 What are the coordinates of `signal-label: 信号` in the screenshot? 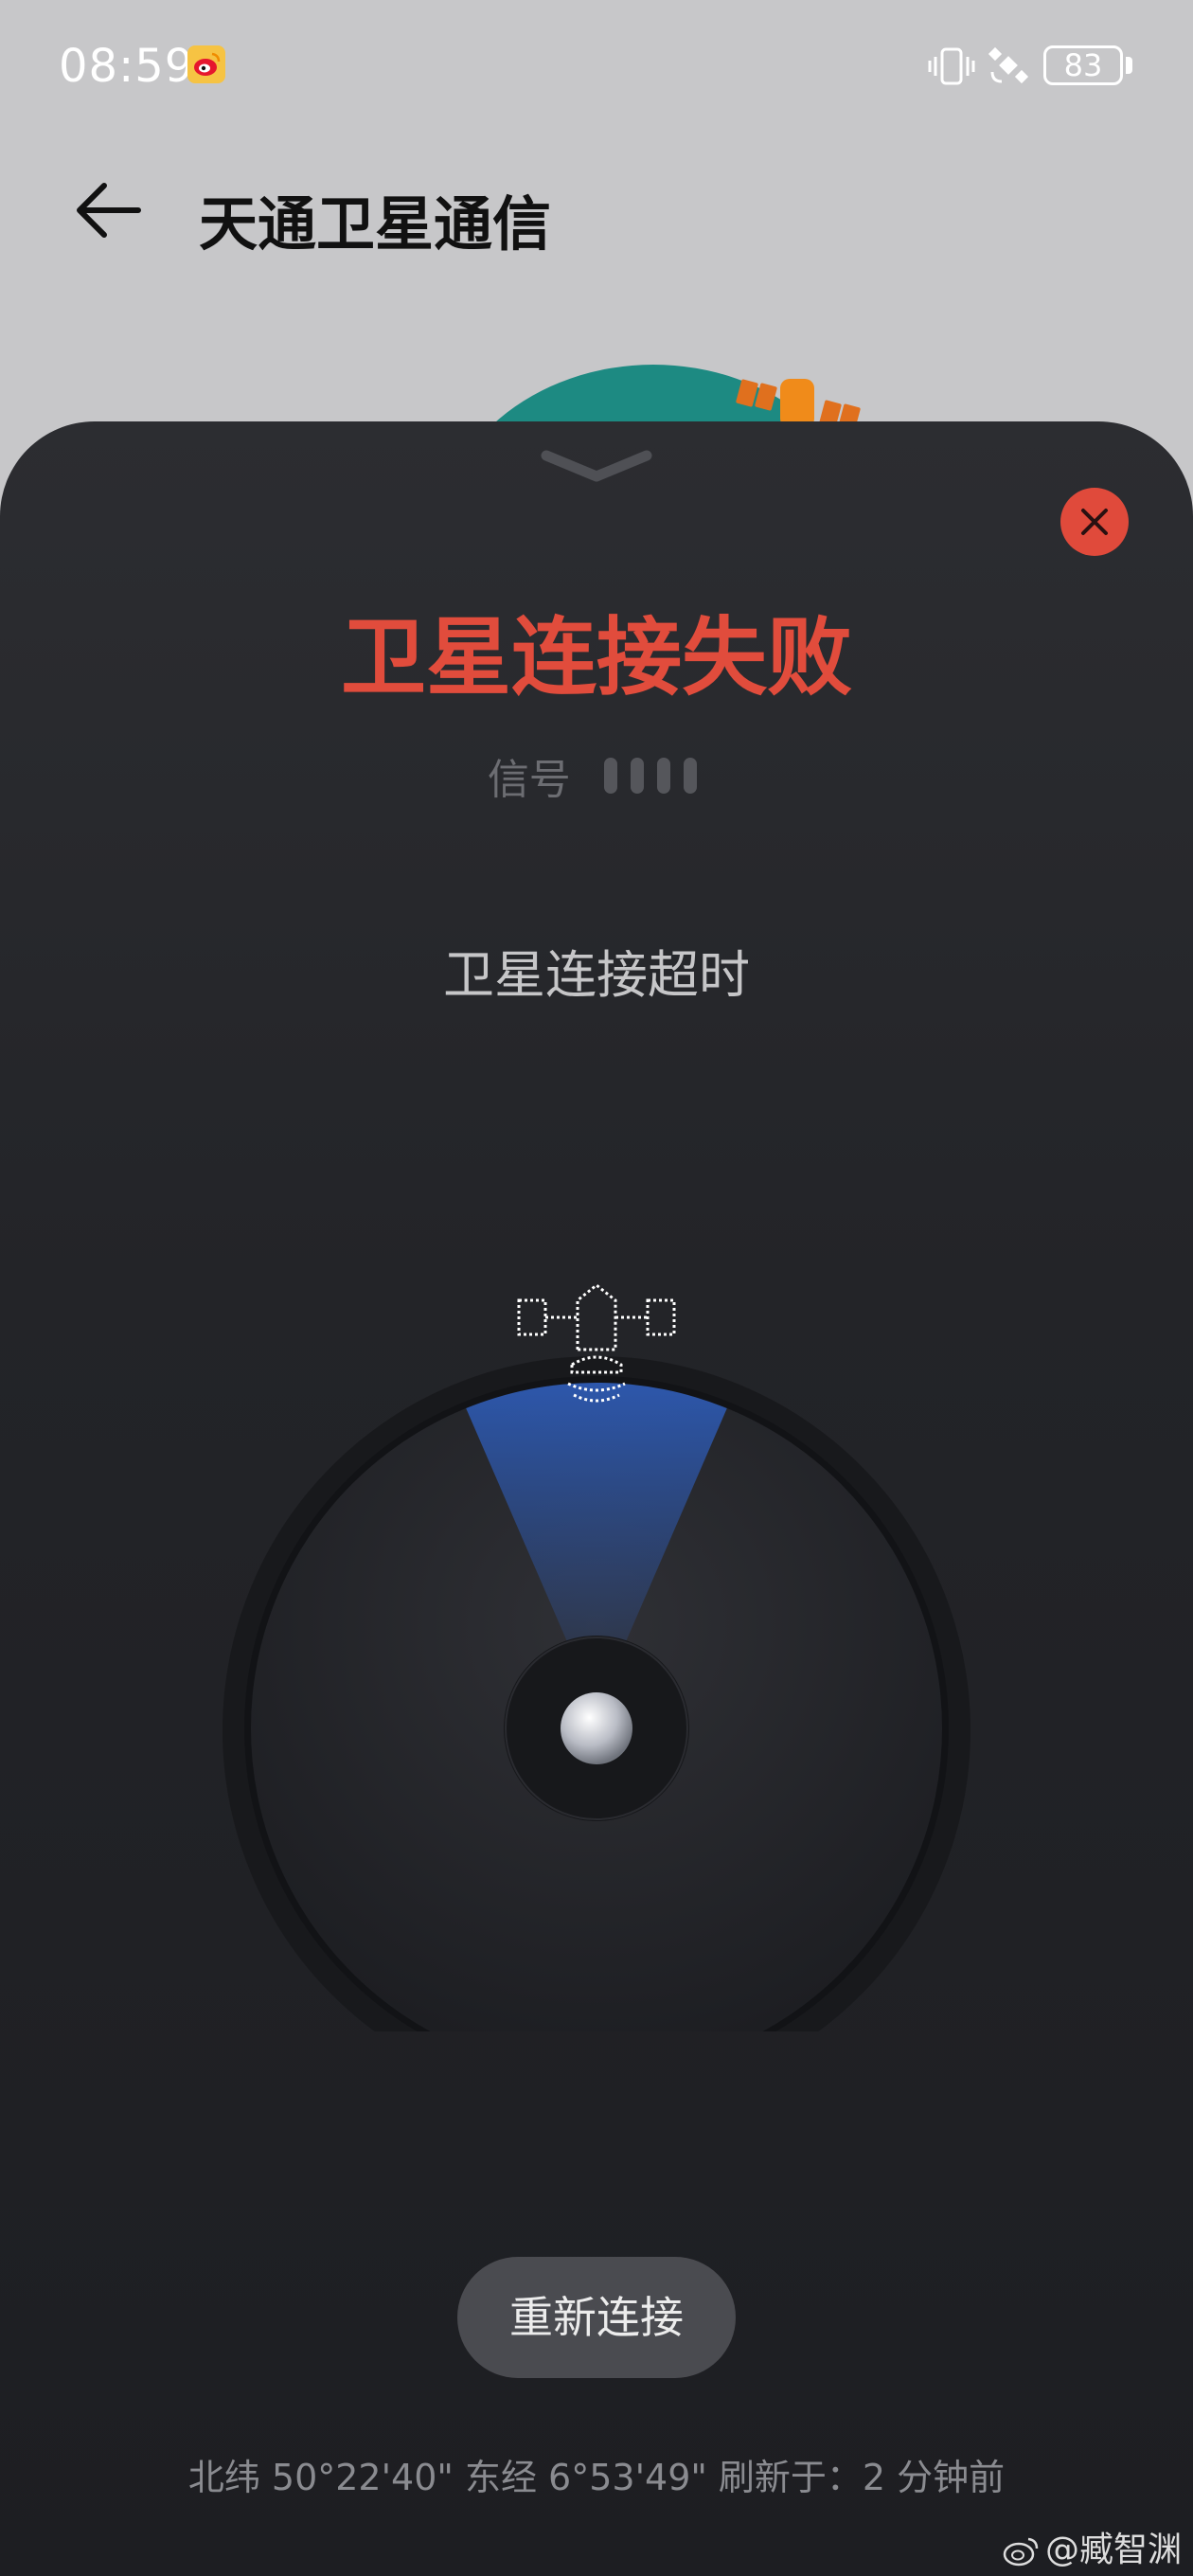 It's located at (529, 780).